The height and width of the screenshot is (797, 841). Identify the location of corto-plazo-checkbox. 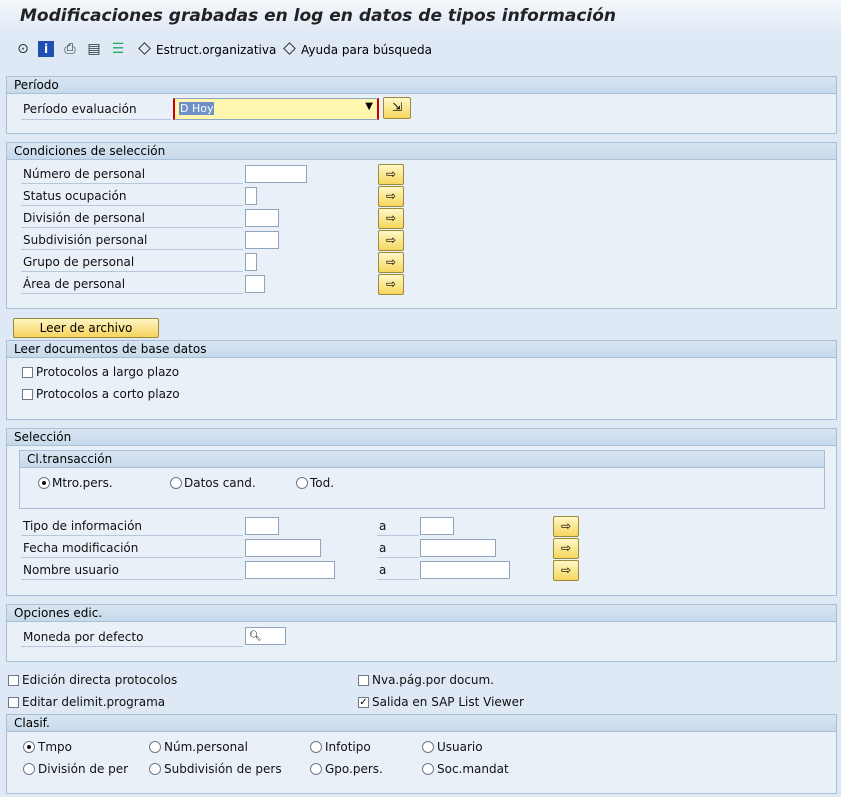
(27, 394).